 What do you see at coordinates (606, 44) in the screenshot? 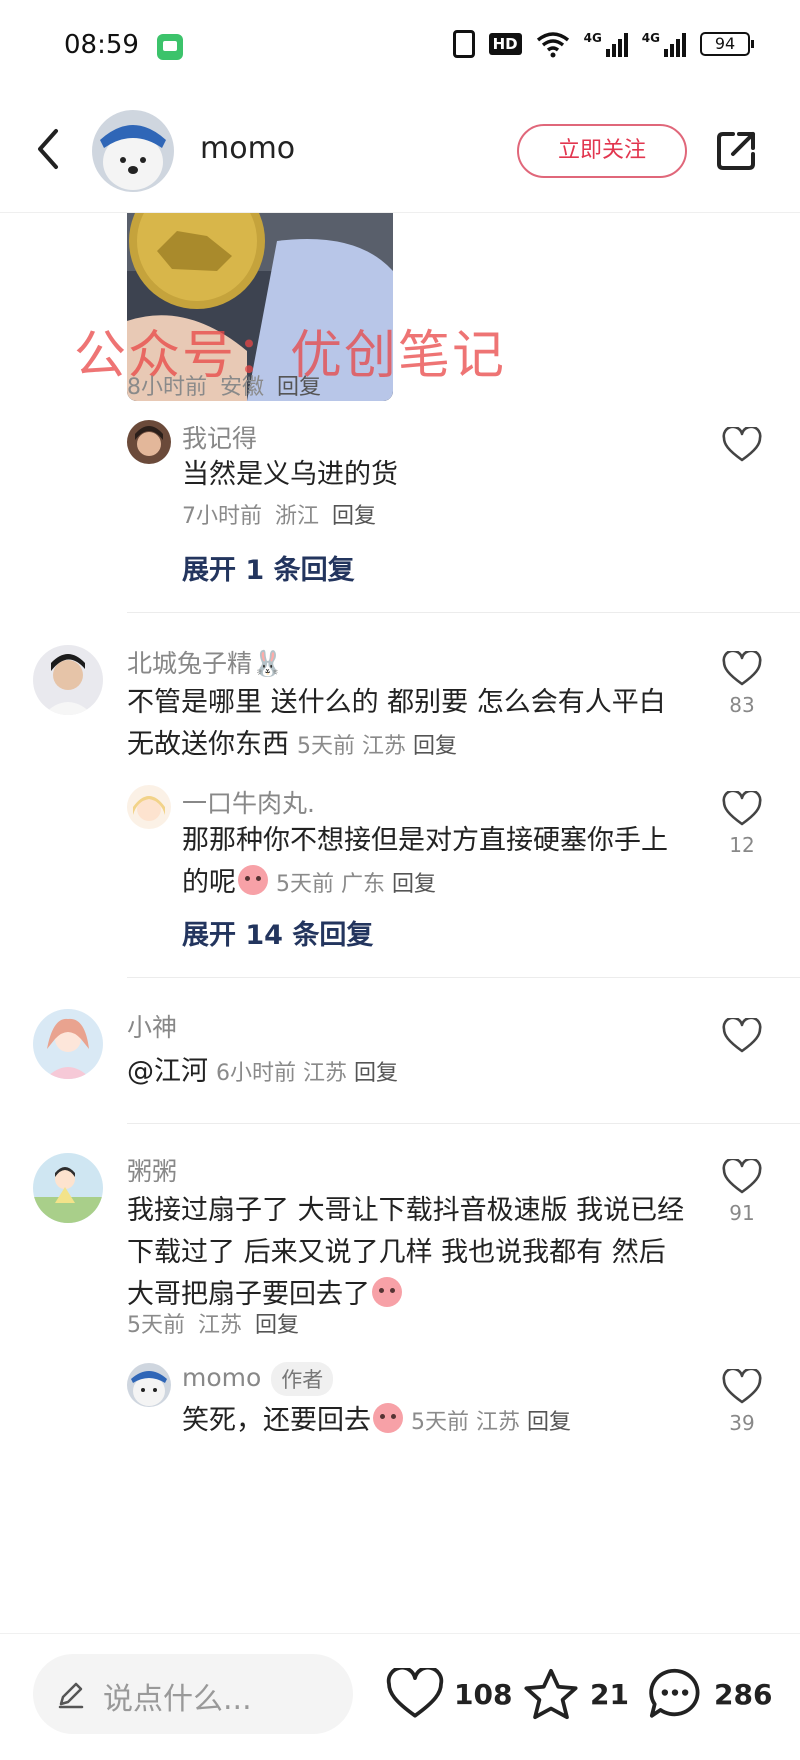
I see `signal-icon-1: 4G` at bounding box center [606, 44].